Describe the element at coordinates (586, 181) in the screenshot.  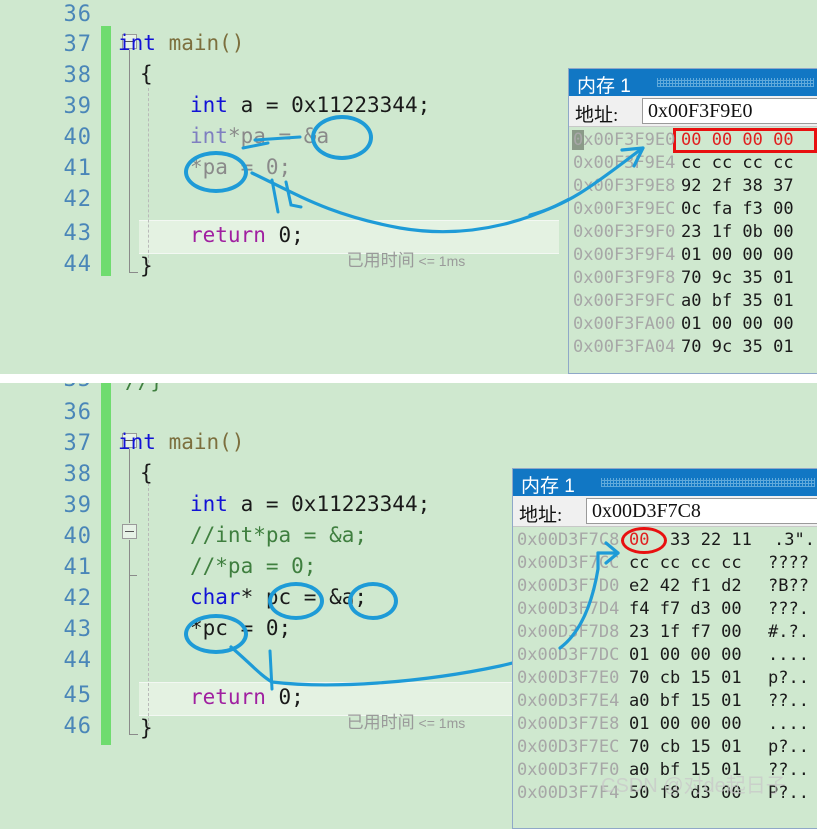
I see `annotation-arrow-head-top` at that location.